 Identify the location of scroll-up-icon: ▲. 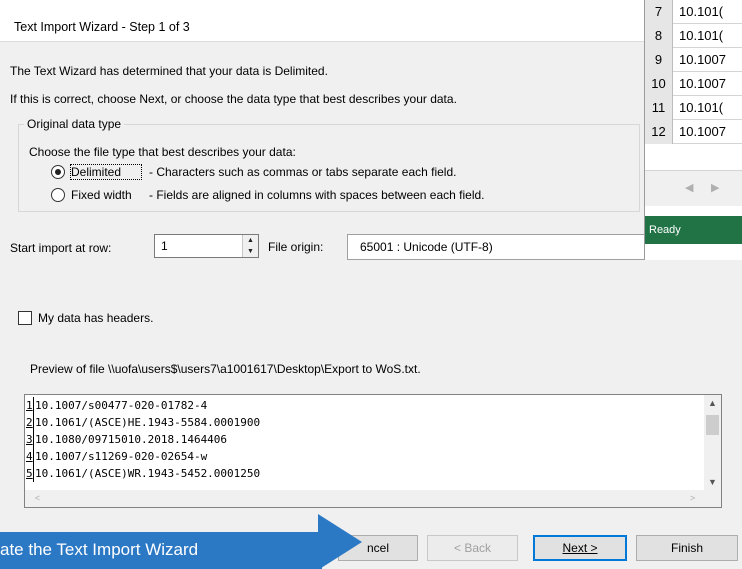
(712, 403).